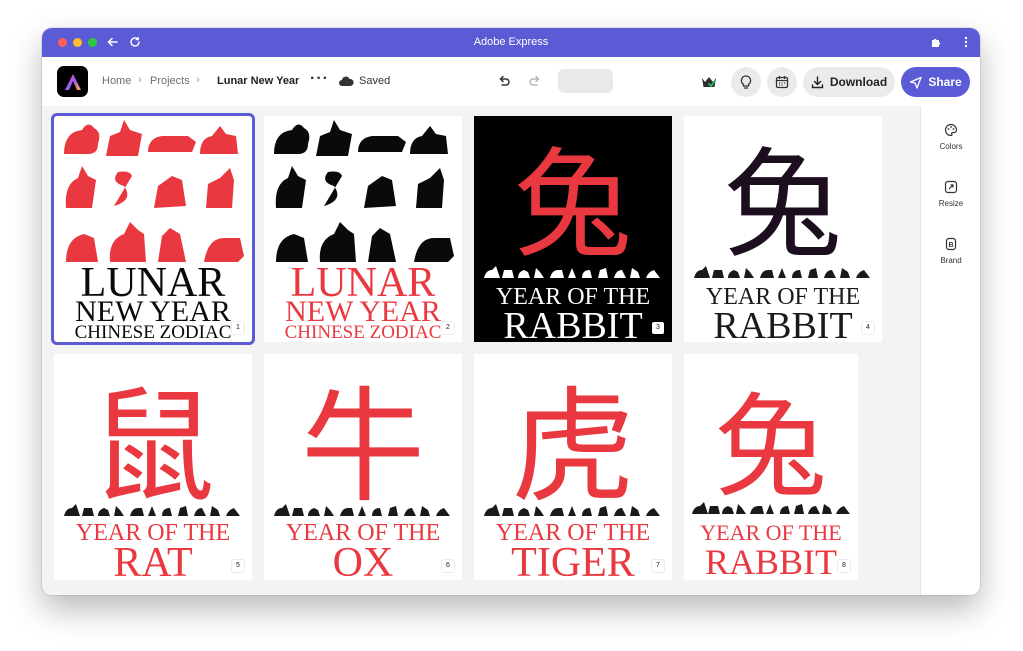 This screenshot has width=1023, height=651. What do you see at coordinates (319, 79) in the screenshot?
I see `more-dots-icon: ···` at bounding box center [319, 79].